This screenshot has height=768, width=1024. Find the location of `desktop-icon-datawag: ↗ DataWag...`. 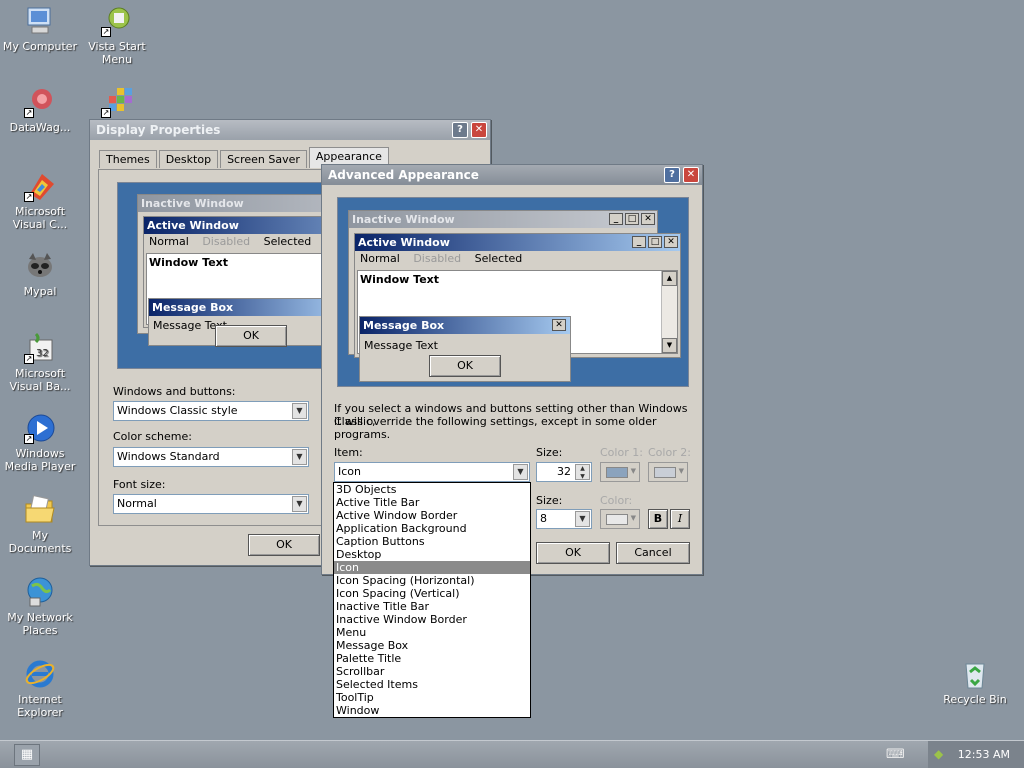

desktop-icon-datawag: ↗ DataWag... is located at coordinates (40, 110).